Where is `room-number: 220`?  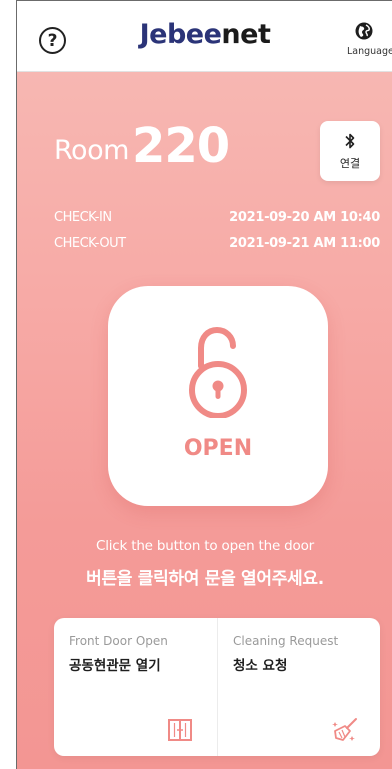 room-number: 220 is located at coordinates (181, 146).